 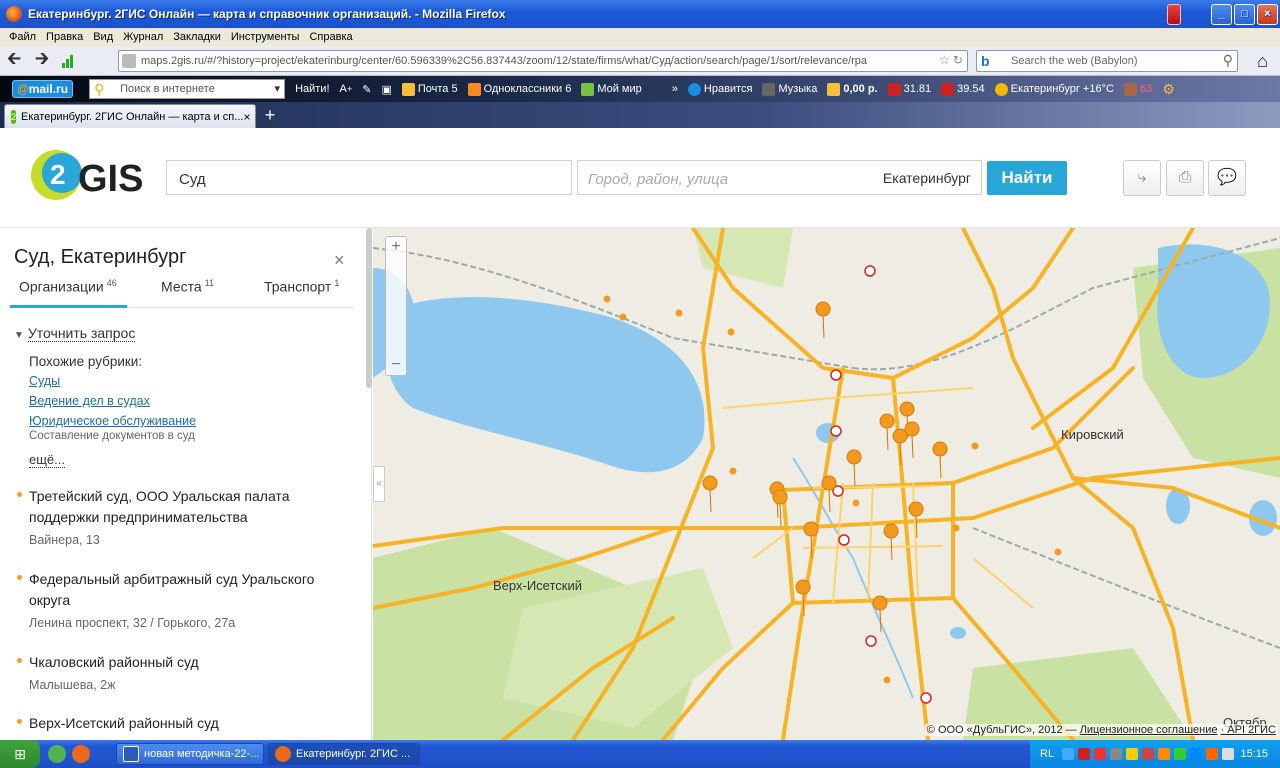 I want to click on toolbar-traffic: 63, so click(x=1137, y=89).